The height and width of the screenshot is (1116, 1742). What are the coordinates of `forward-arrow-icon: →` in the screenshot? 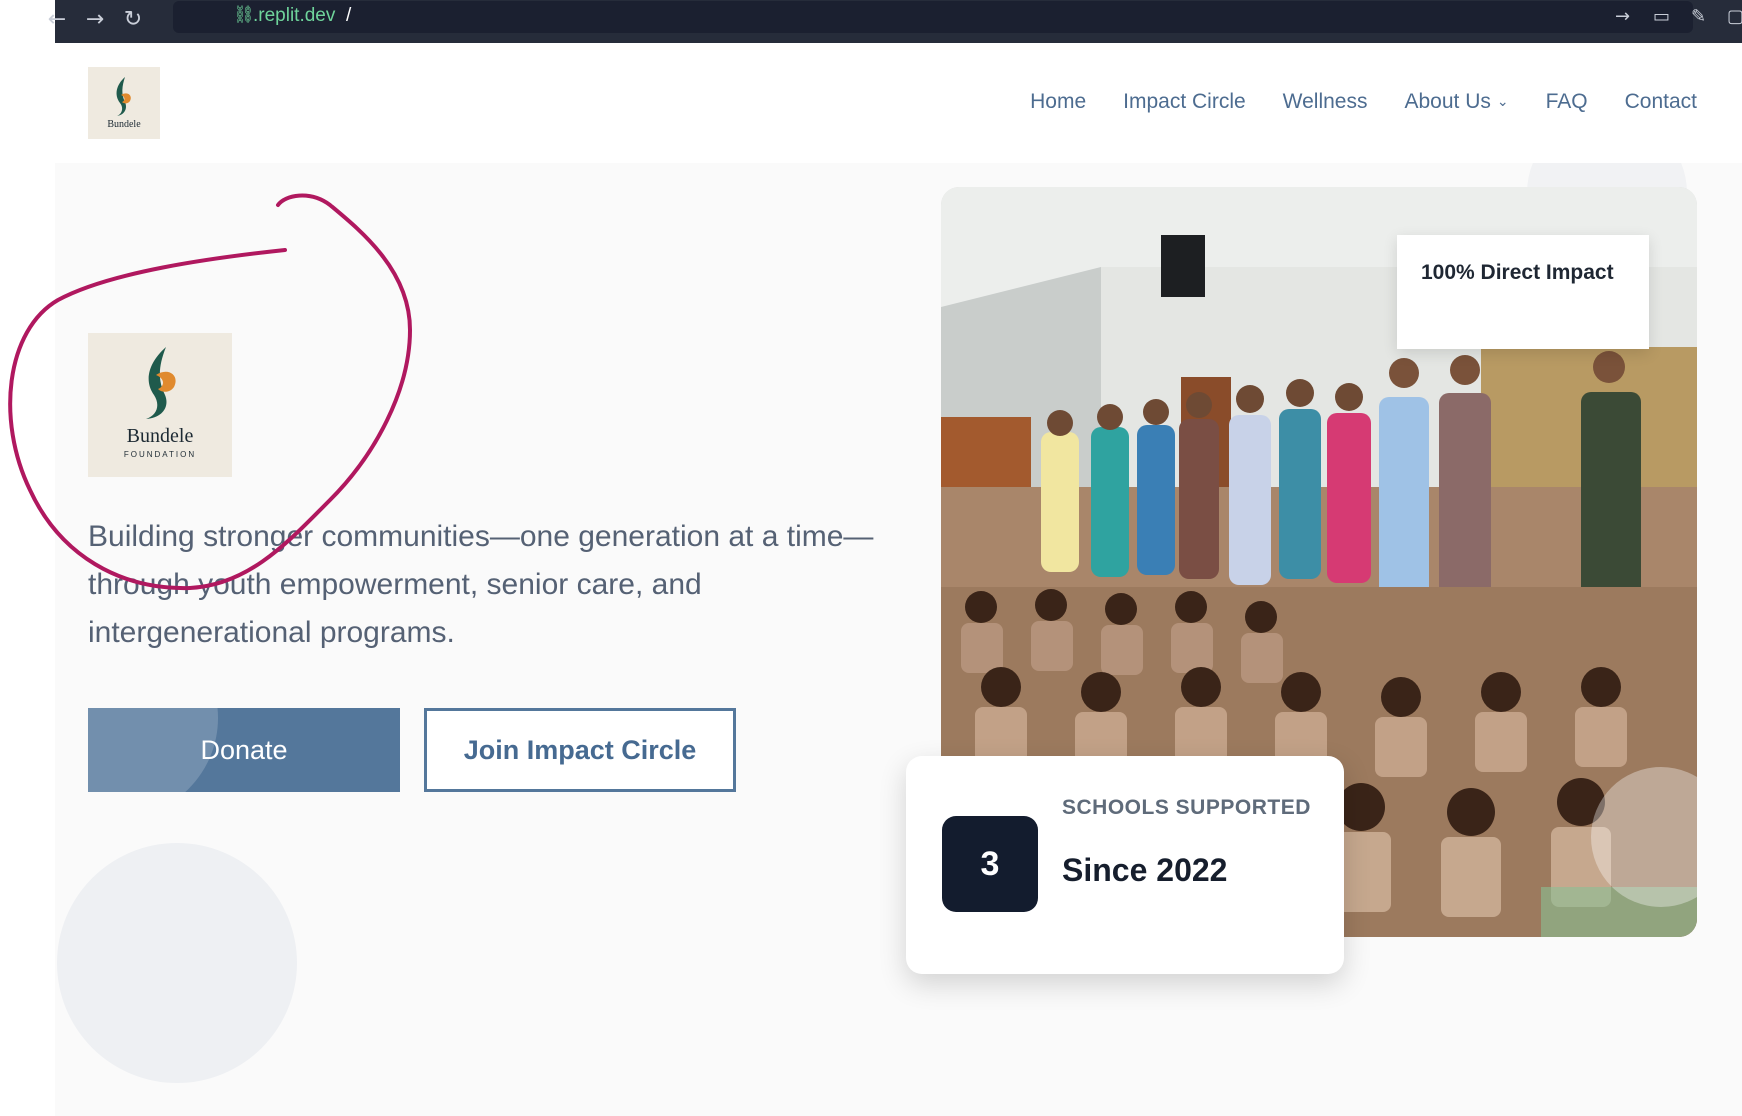 It's located at (95, 20).